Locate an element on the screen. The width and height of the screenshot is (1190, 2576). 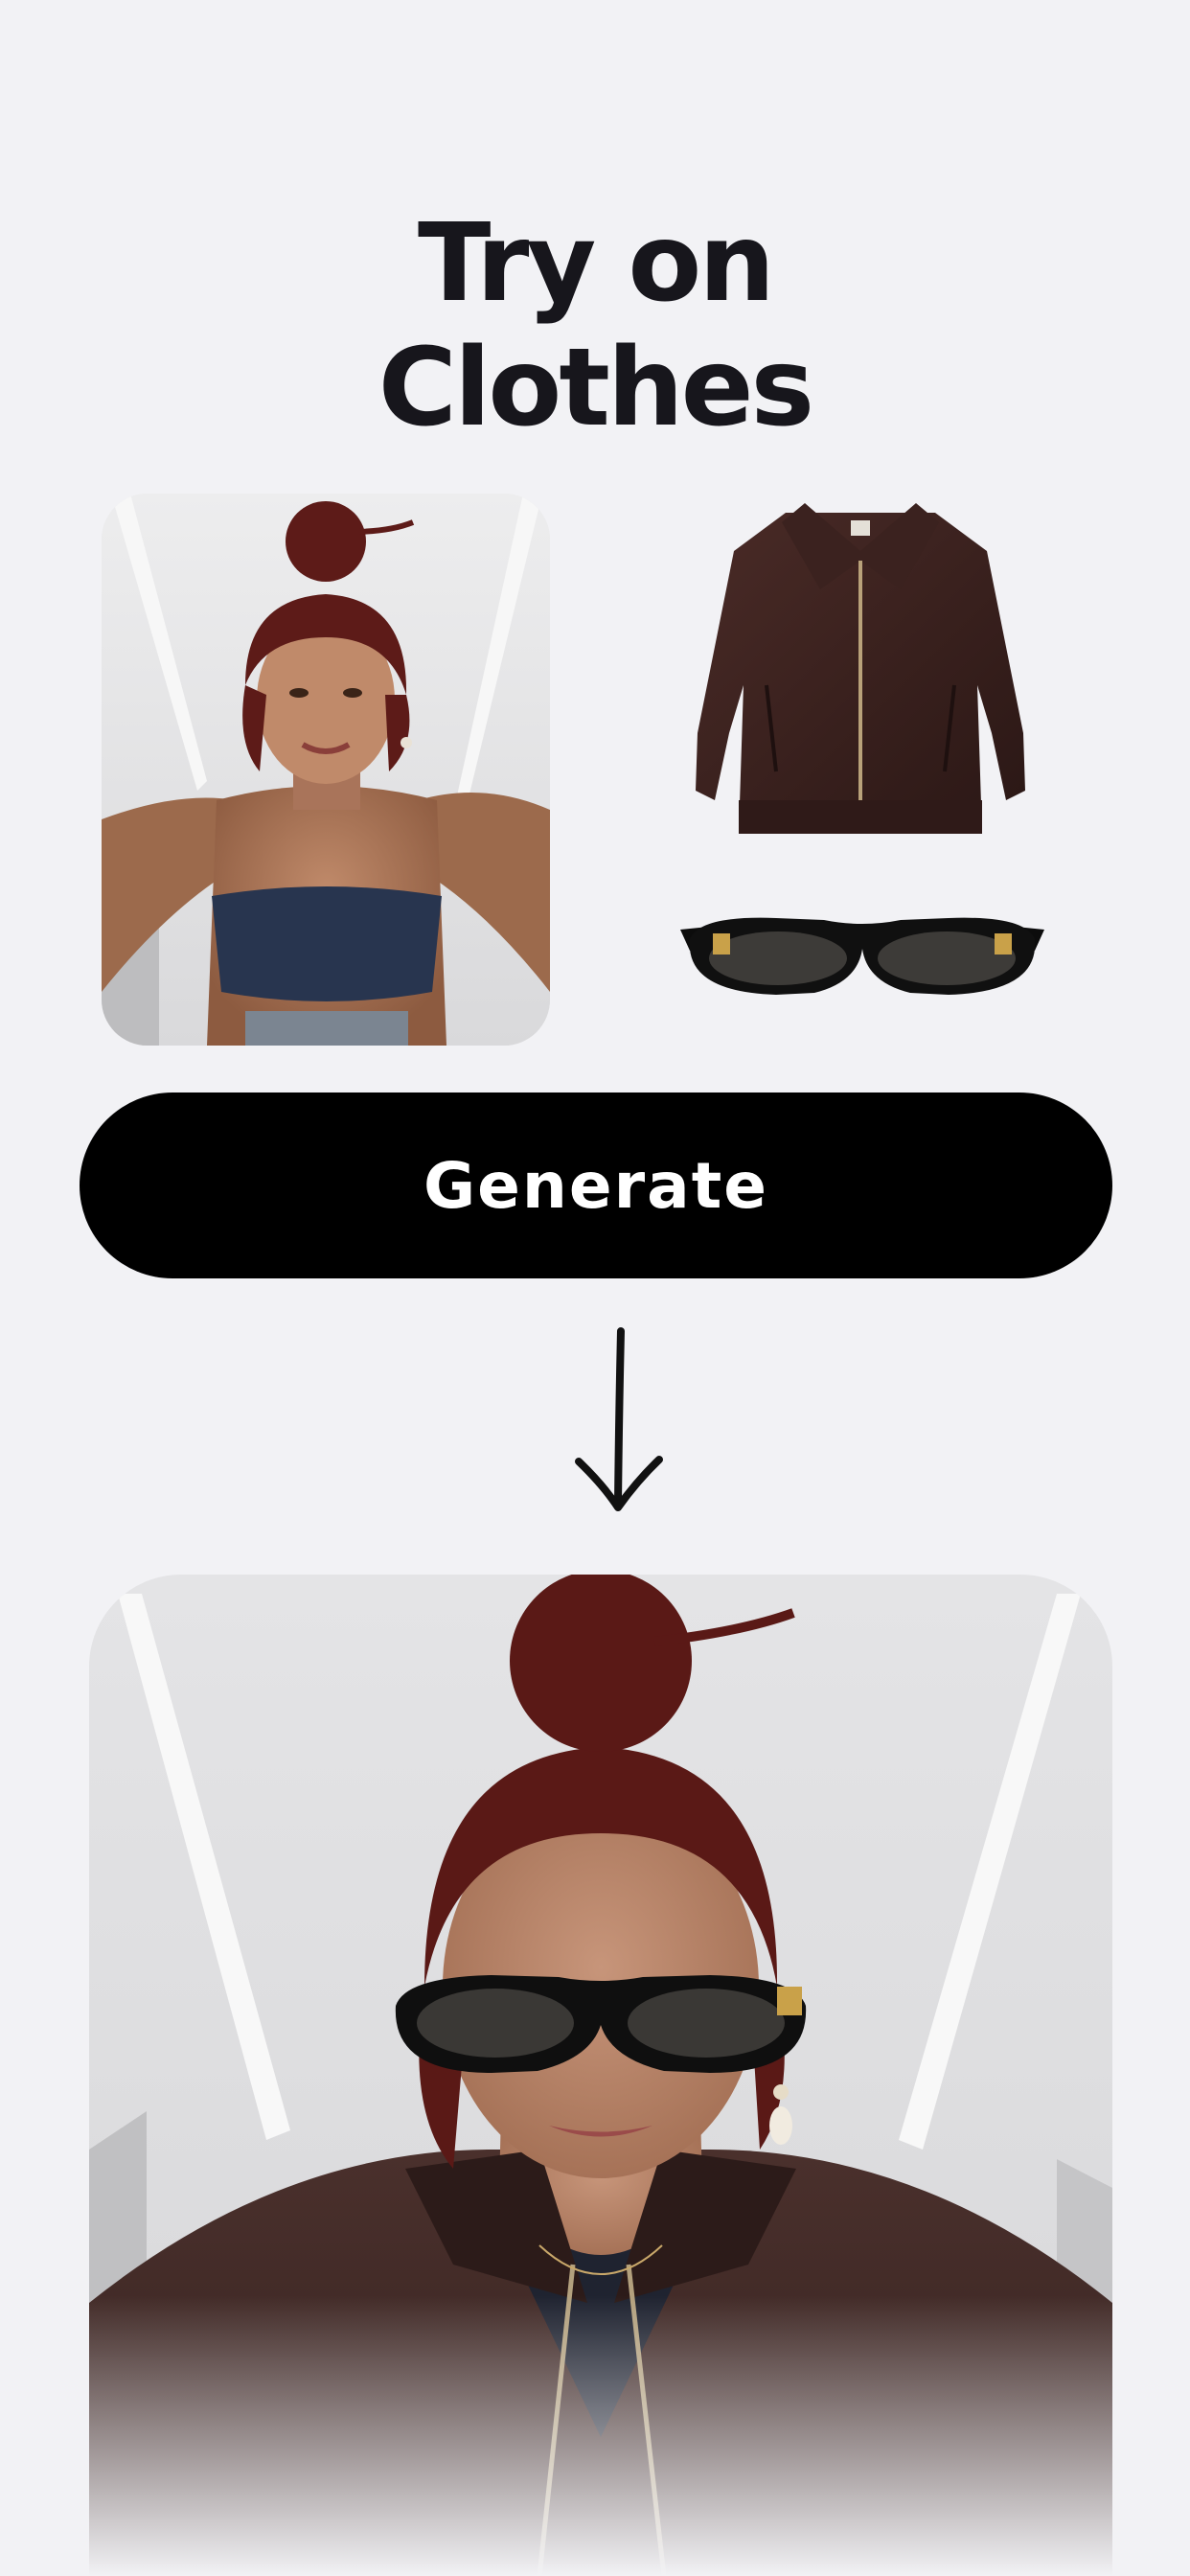
page-title: Try on Clothes is located at coordinates (595, 325).